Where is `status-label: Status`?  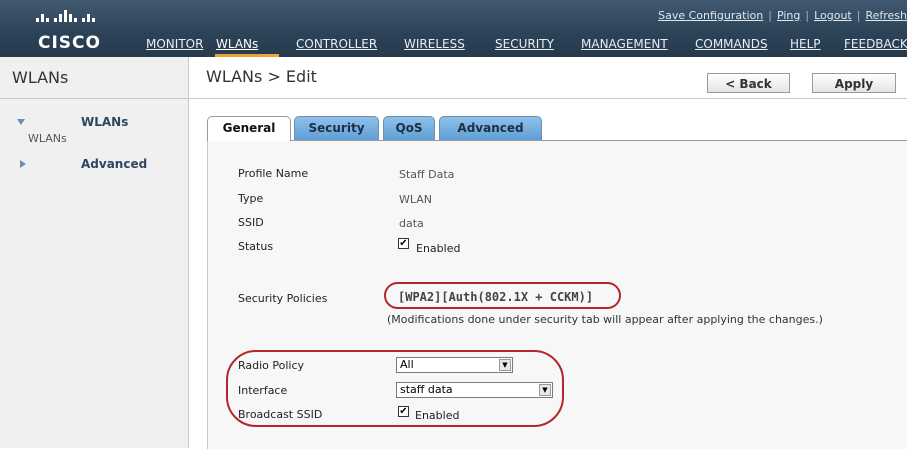 status-label: Status is located at coordinates (256, 246).